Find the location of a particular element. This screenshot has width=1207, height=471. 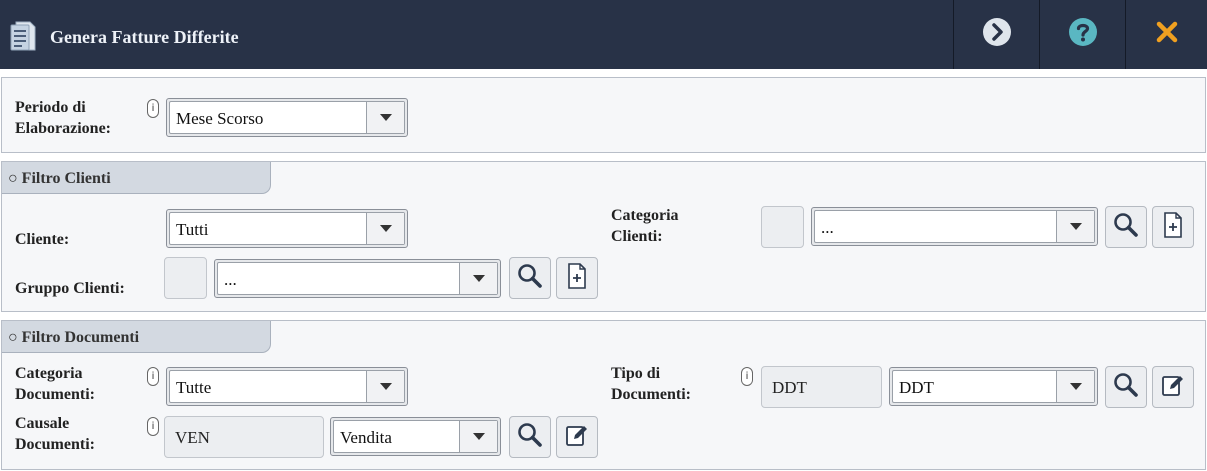

question-icon is located at coordinates (1083, 34).